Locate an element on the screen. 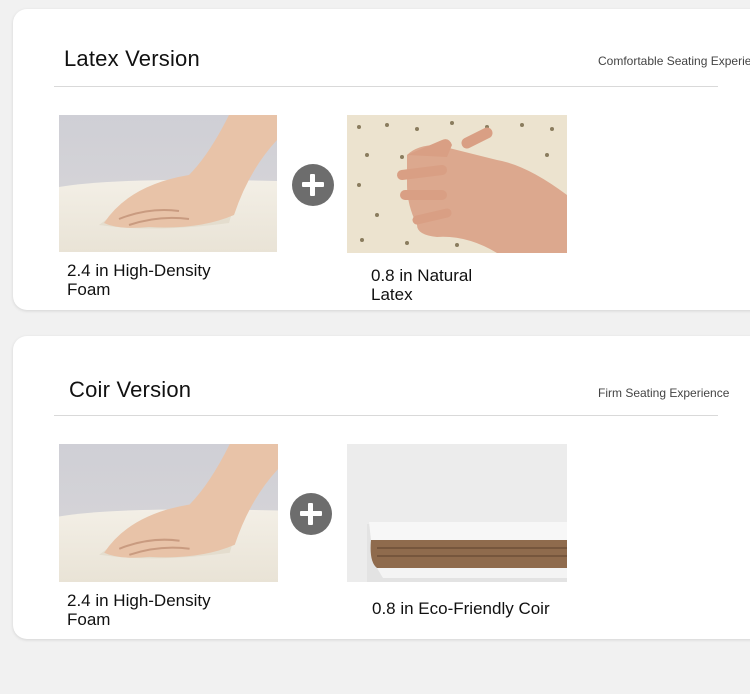  latex-right-caption: 0.8 in Natural Latex is located at coordinates (422, 285).